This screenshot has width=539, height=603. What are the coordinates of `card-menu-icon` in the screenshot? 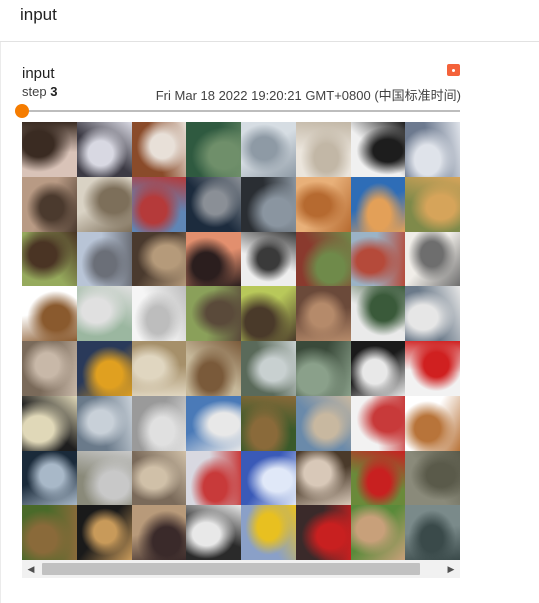 It's located at (453, 70).